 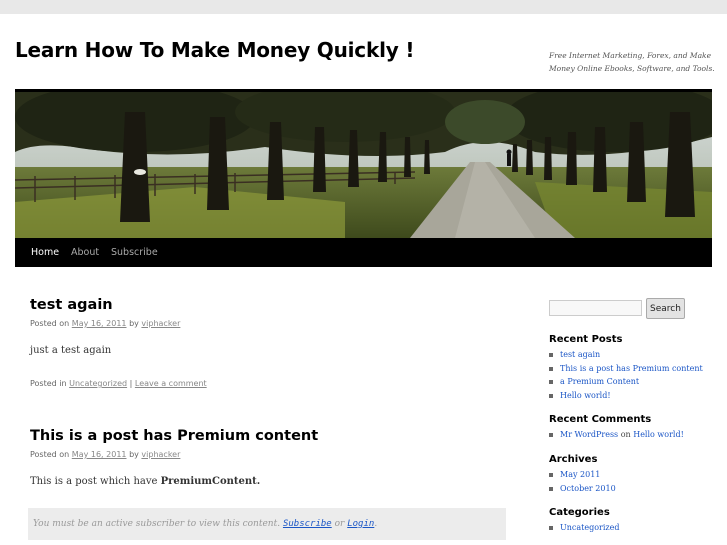 I want to click on recent-comments-list: Mr WordPress on Hello world!, so click(x=616, y=435).